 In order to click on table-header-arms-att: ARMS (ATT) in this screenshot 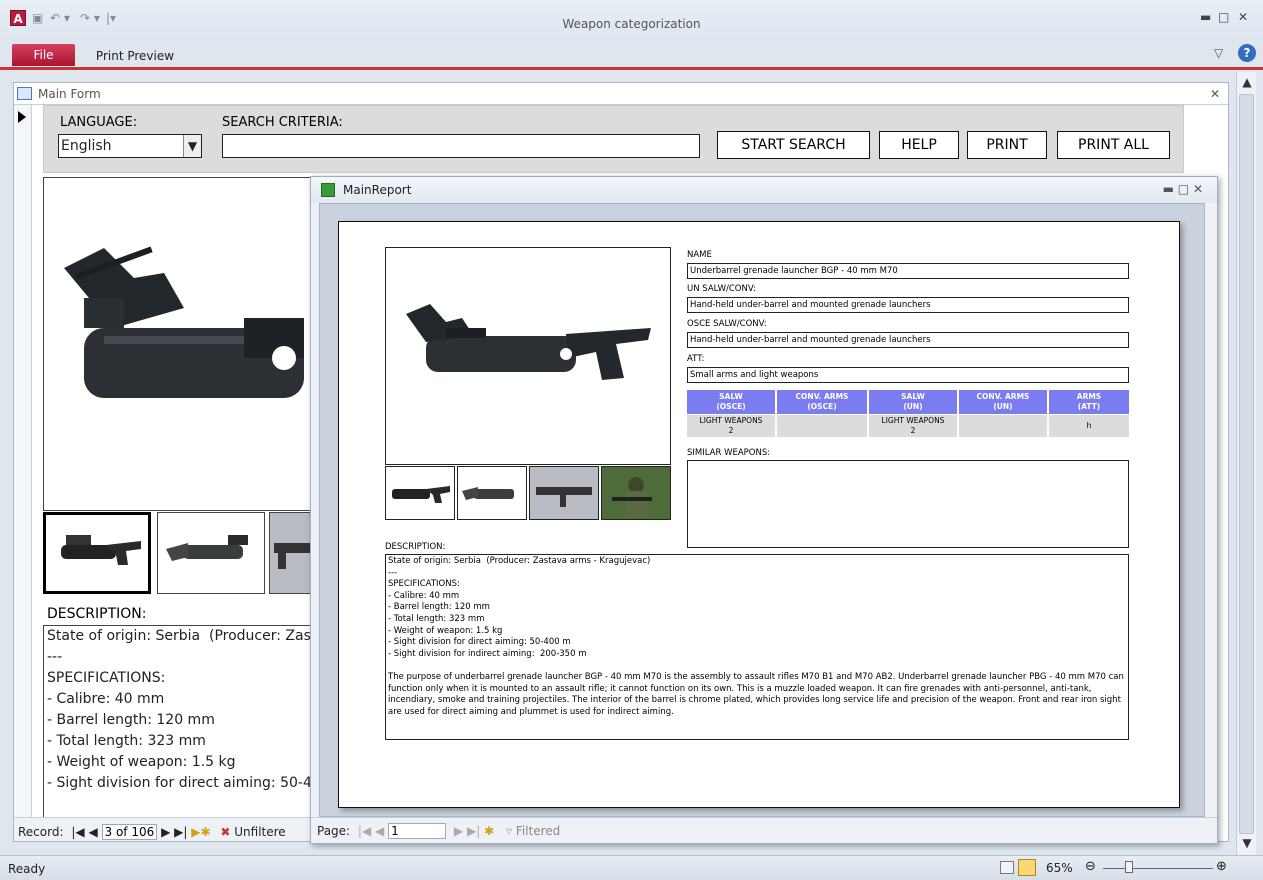, I will do `click(1089, 402)`.